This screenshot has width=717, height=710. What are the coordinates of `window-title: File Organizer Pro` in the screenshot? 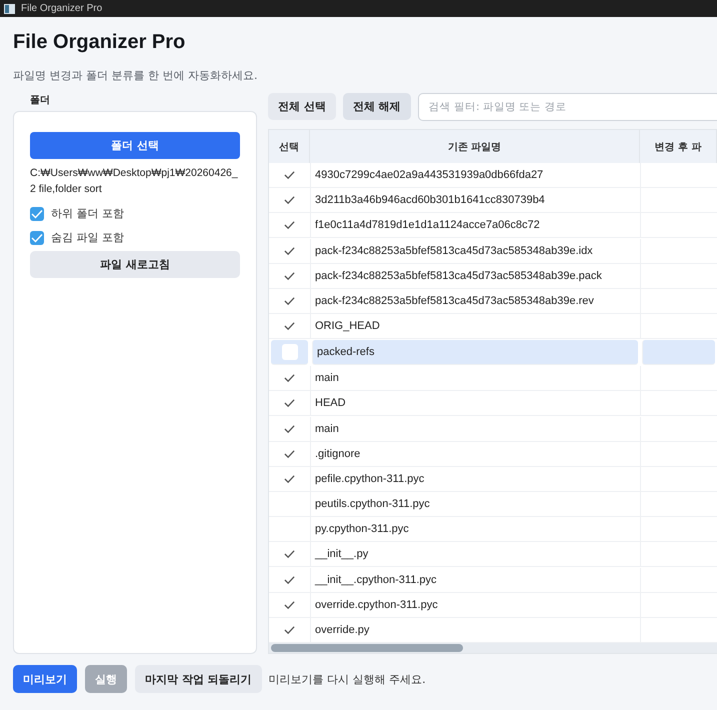 It's located at (61, 8).